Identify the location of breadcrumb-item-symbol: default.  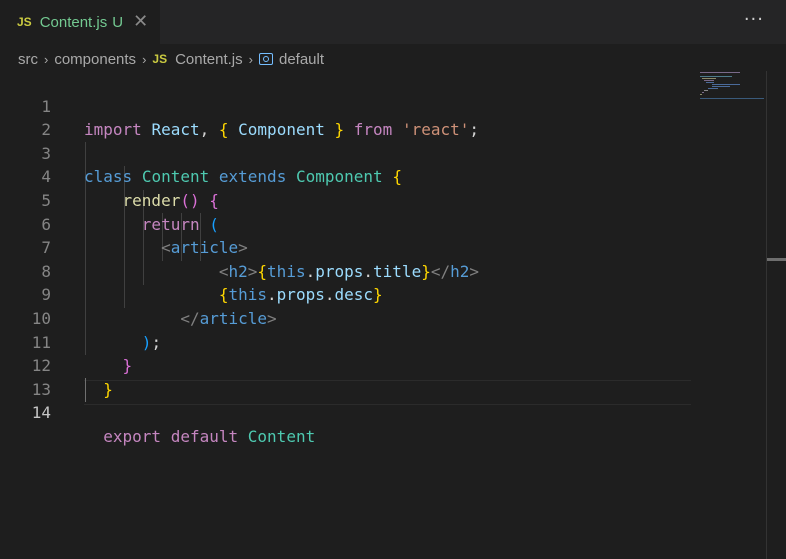
(301, 59).